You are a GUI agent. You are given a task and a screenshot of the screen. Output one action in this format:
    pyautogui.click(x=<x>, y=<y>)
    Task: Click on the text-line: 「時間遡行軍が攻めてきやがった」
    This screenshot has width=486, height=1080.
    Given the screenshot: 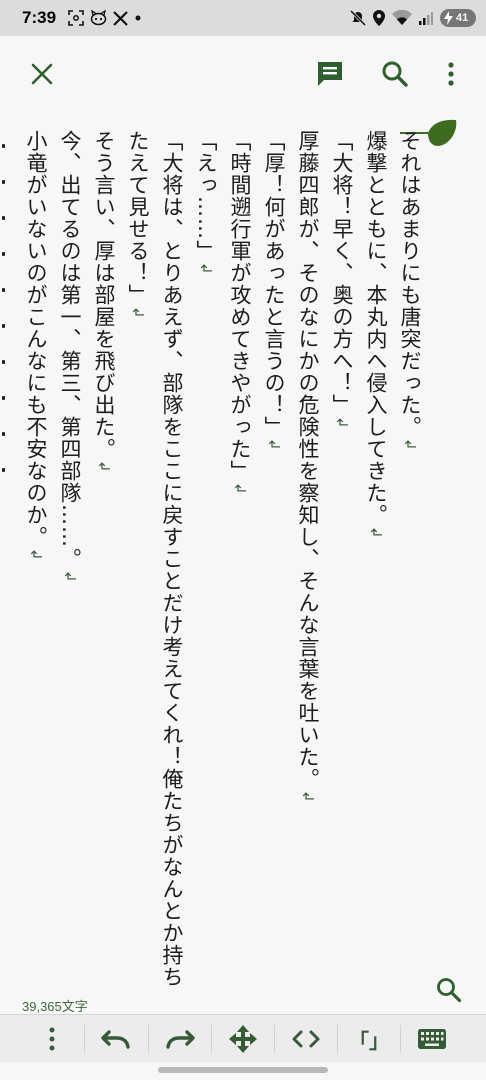 What is the action you would take?
    pyautogui.click(x=240, y=306)
    